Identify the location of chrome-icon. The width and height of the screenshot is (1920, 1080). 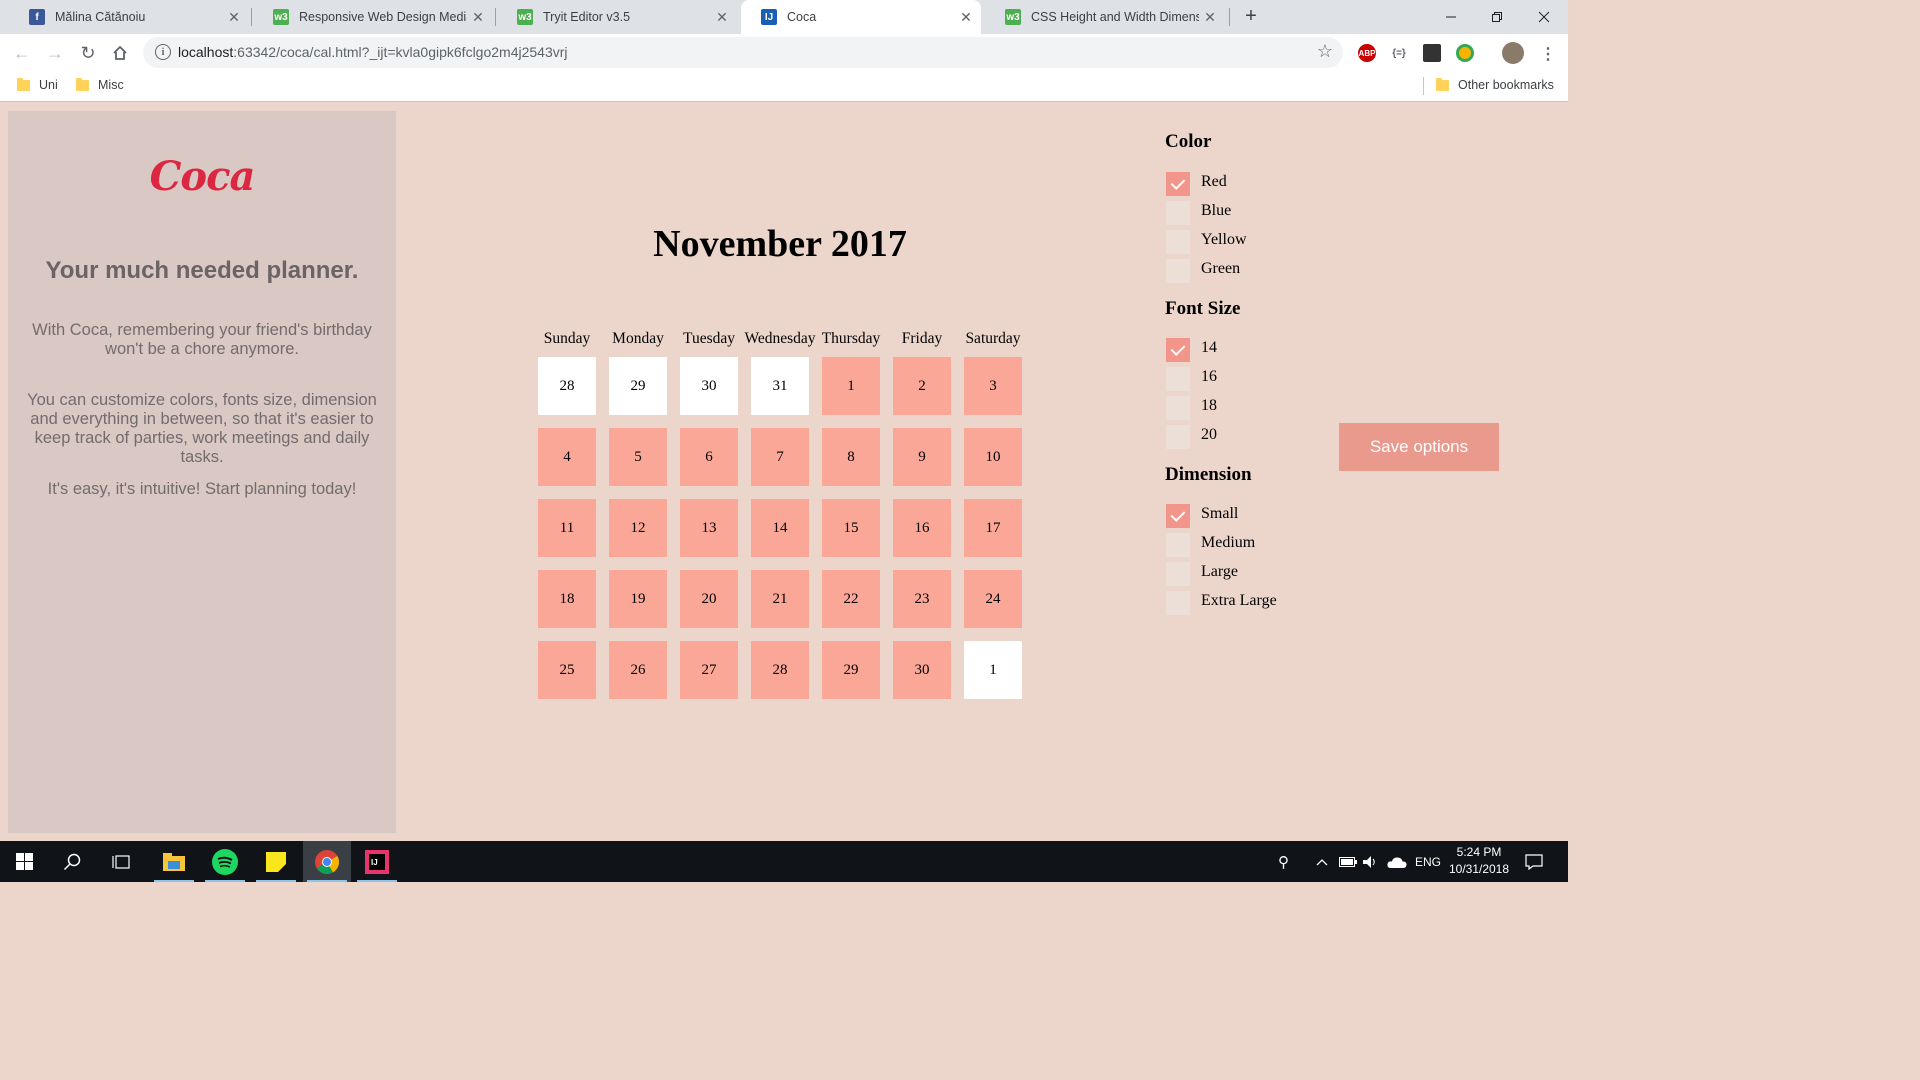
(327, 861).